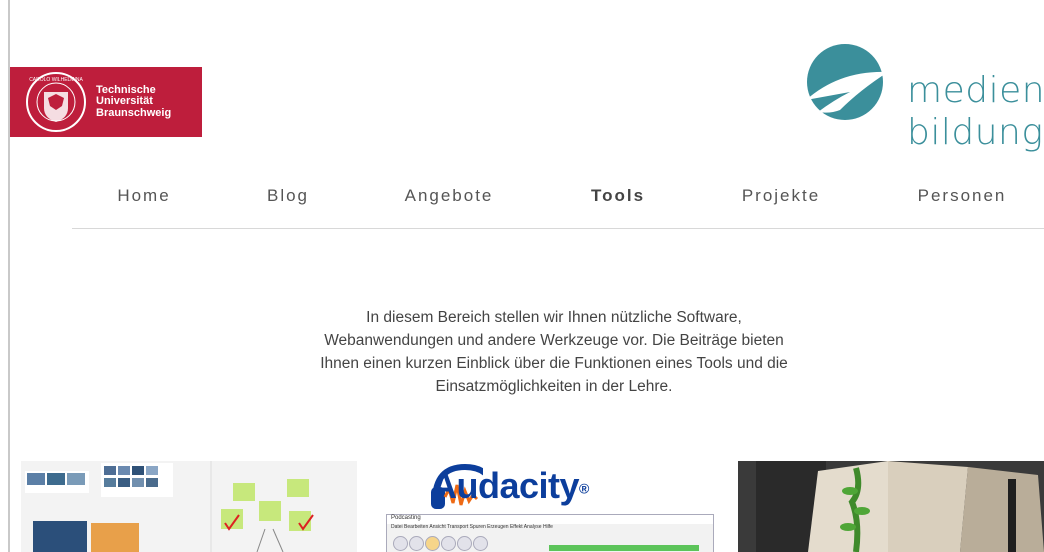 The image size is (1044, 552). Describe the element at coordinates (505, 485) in the screenshot. I see `audacity-title: Audacity` at that location.